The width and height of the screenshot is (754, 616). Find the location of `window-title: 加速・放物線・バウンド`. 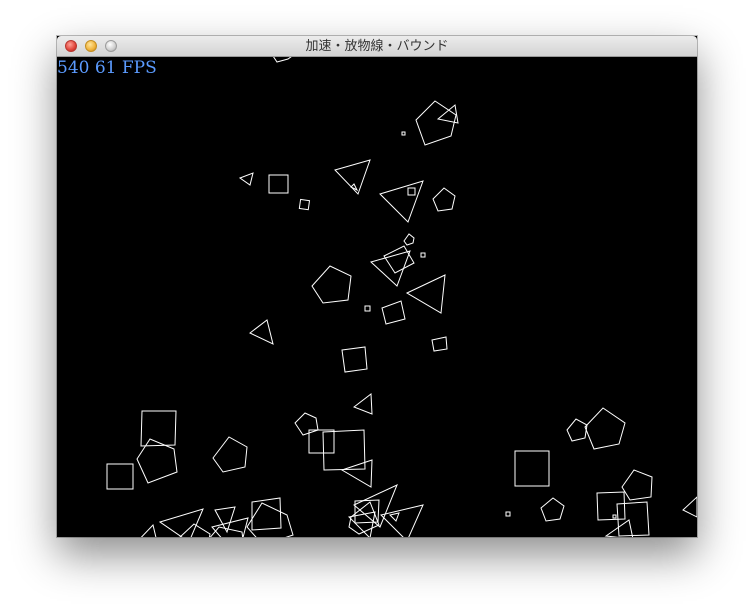

window-title: 加速・放物線・バウンド is located at coordinates (377, 46).